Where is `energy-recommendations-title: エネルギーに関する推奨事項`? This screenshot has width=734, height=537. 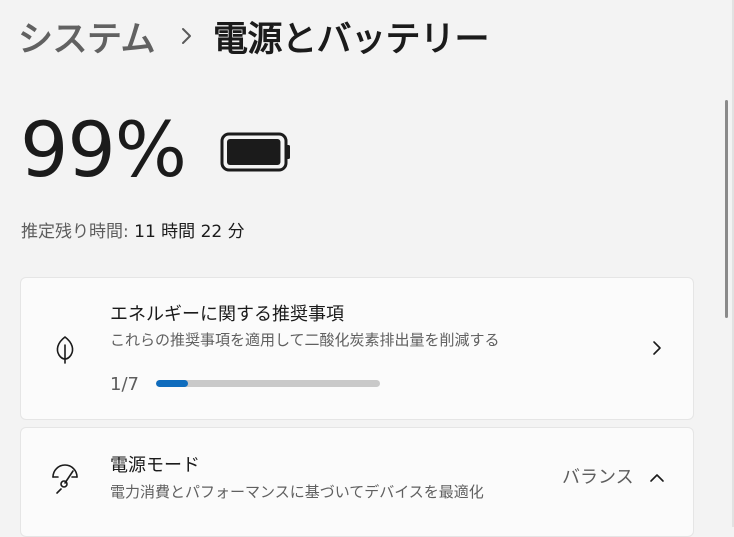
energy-recommendations-title: エネルギーに関する推奨事項 is located at coordinates (227, 314).